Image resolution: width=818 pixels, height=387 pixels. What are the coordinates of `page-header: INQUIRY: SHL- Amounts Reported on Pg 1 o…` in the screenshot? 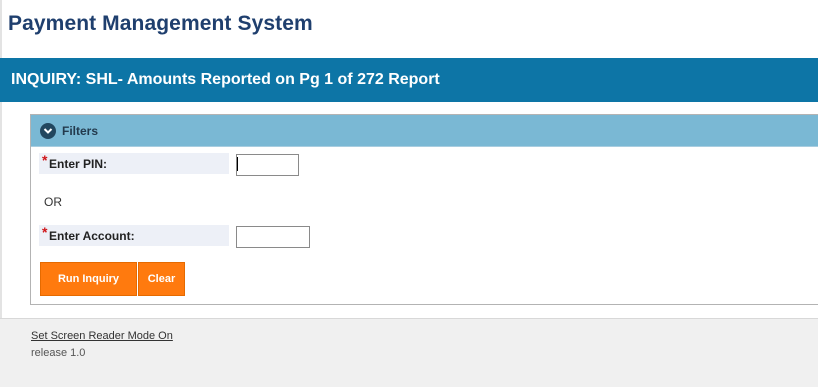 It's located at (409, 80).